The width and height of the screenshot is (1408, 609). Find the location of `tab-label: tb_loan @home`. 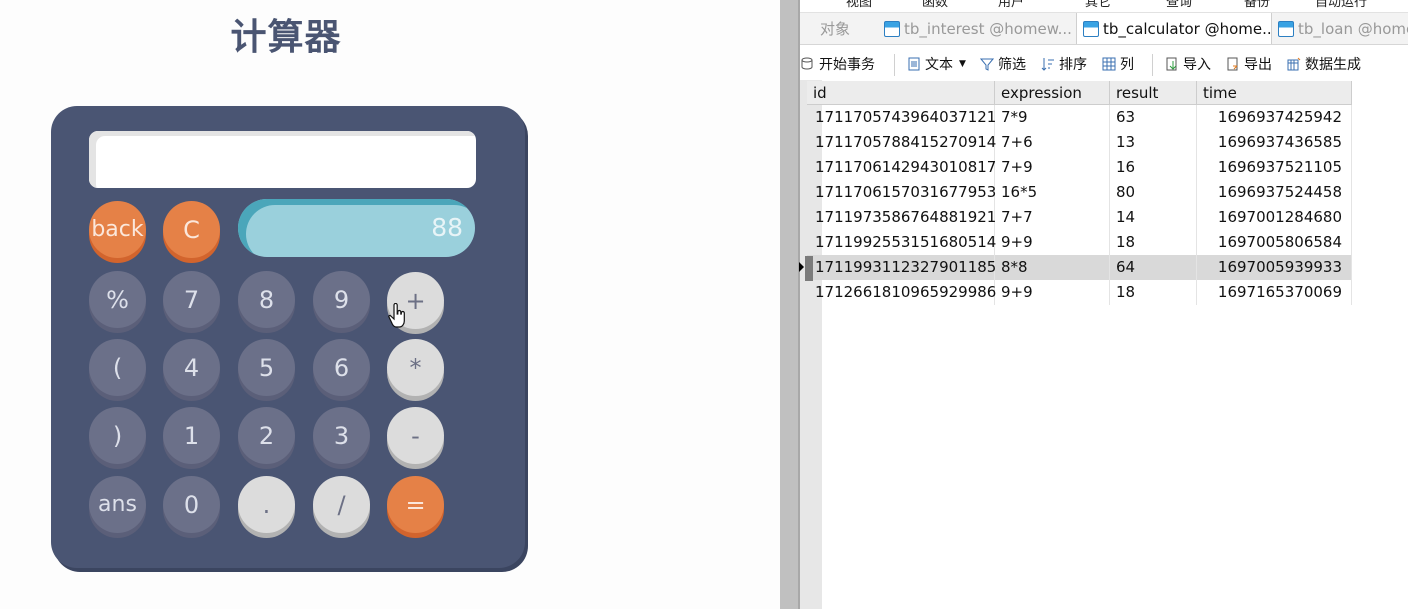

tab-label: tb_loan @home is located at coordinates (1353, 28).